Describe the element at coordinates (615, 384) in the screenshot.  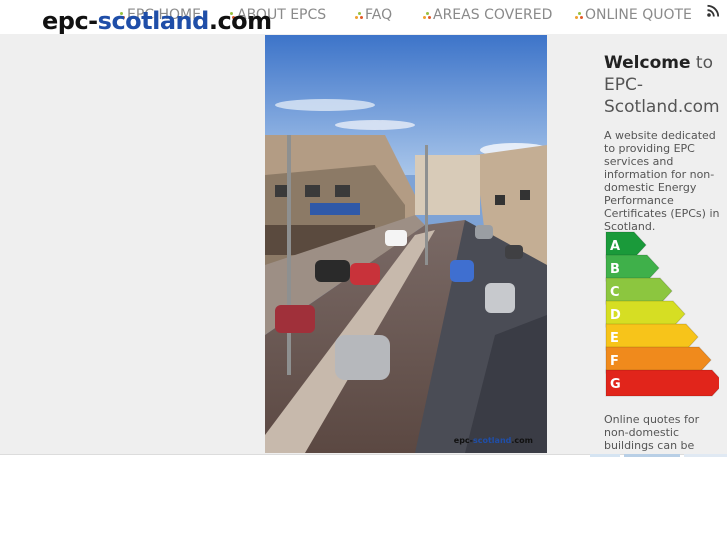
I see `rating-band-label-g: G` at that location.